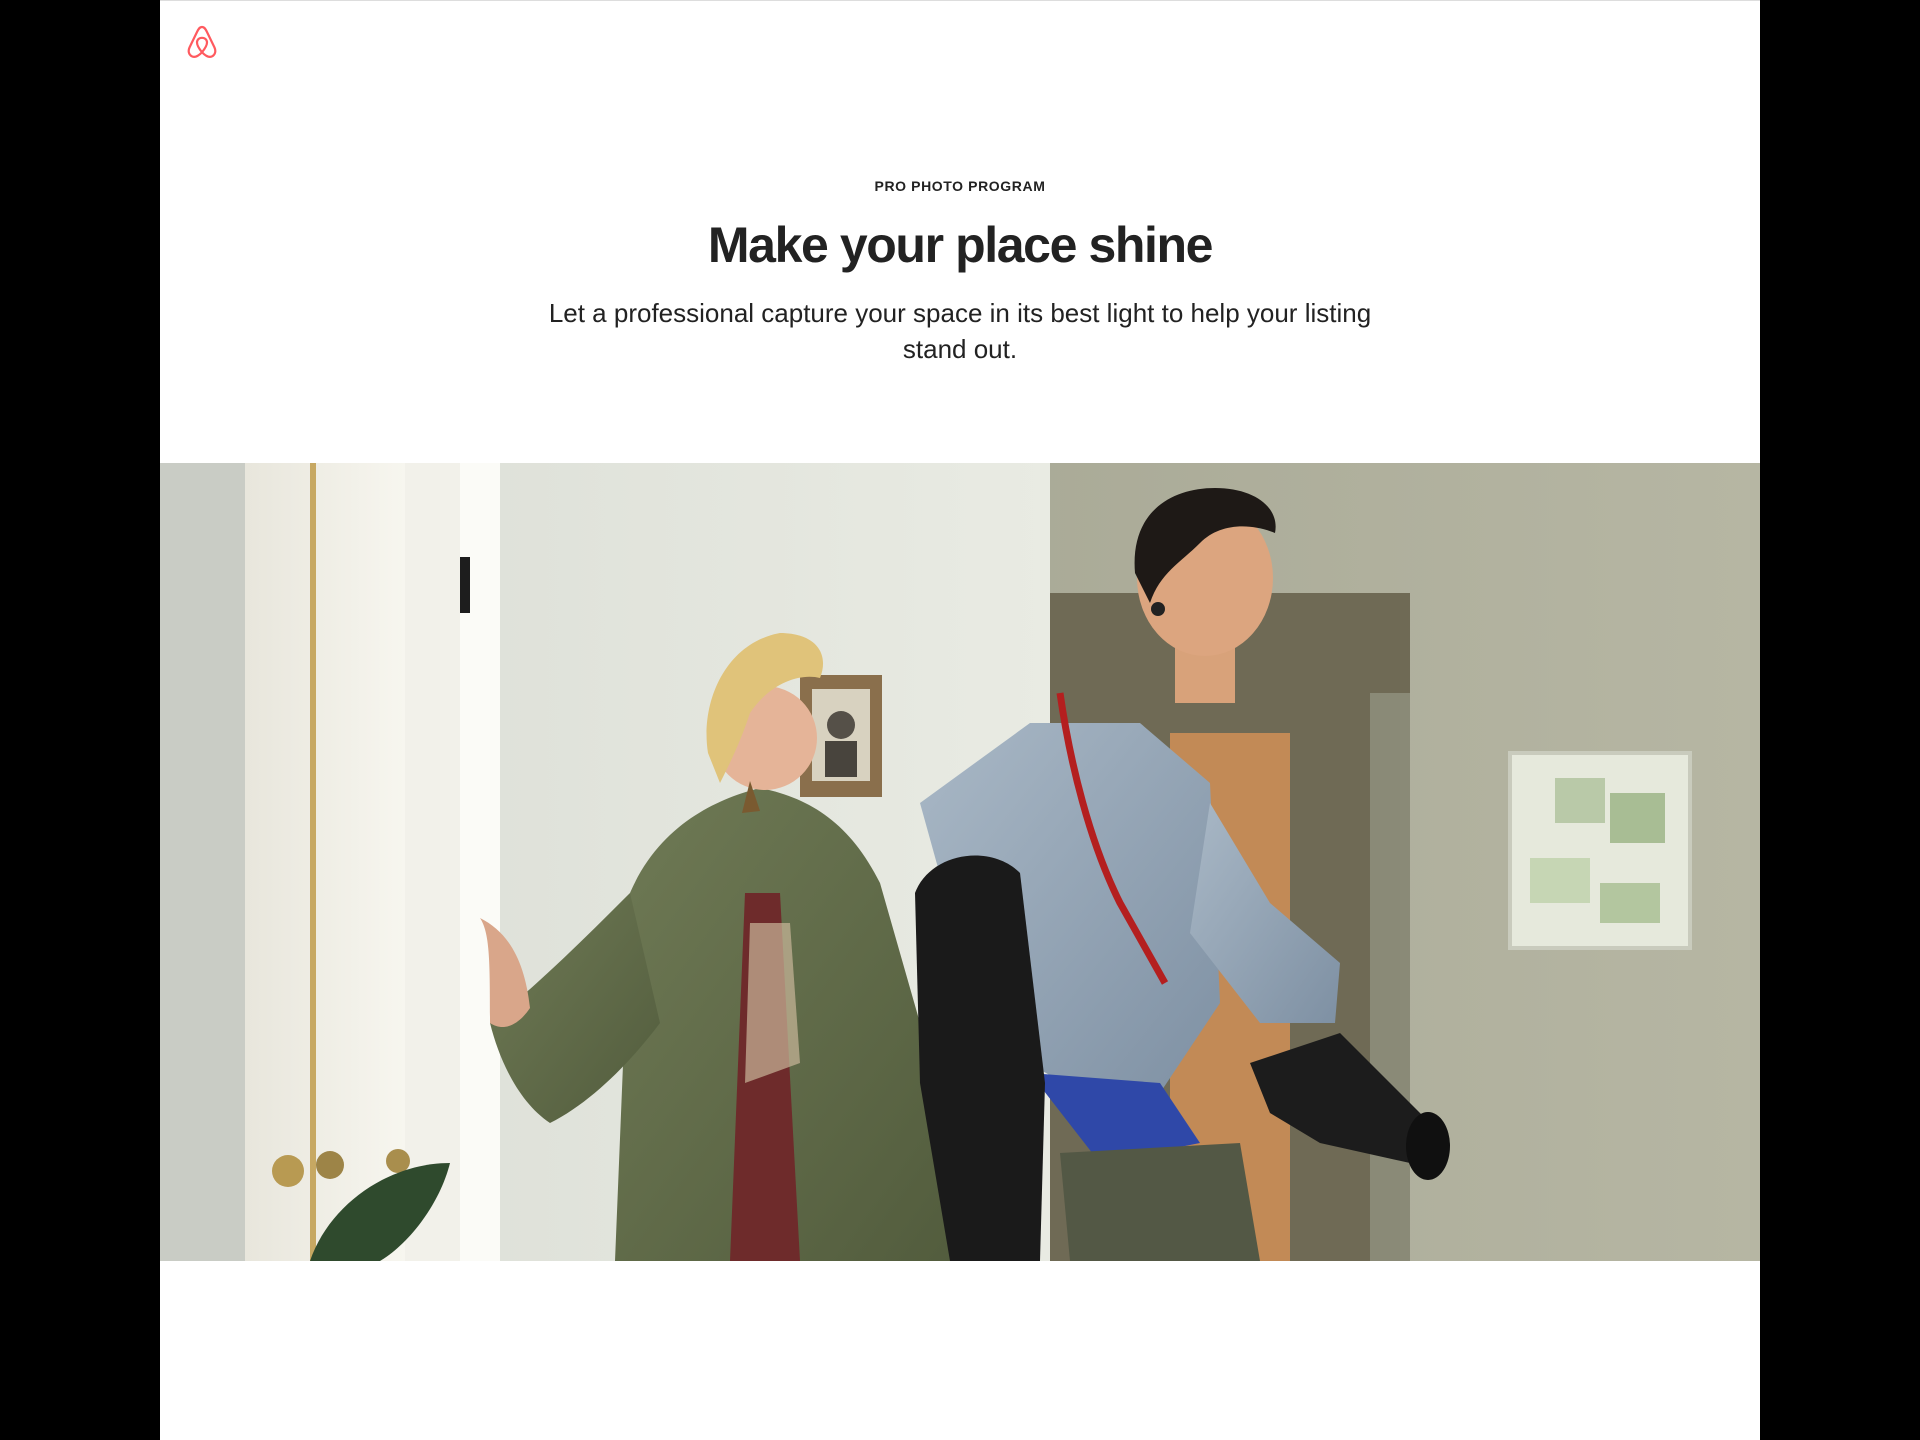  Describe the element at coordinates (960, 245) in the screenshot. I see `page-title: Make your place shine` at that location.